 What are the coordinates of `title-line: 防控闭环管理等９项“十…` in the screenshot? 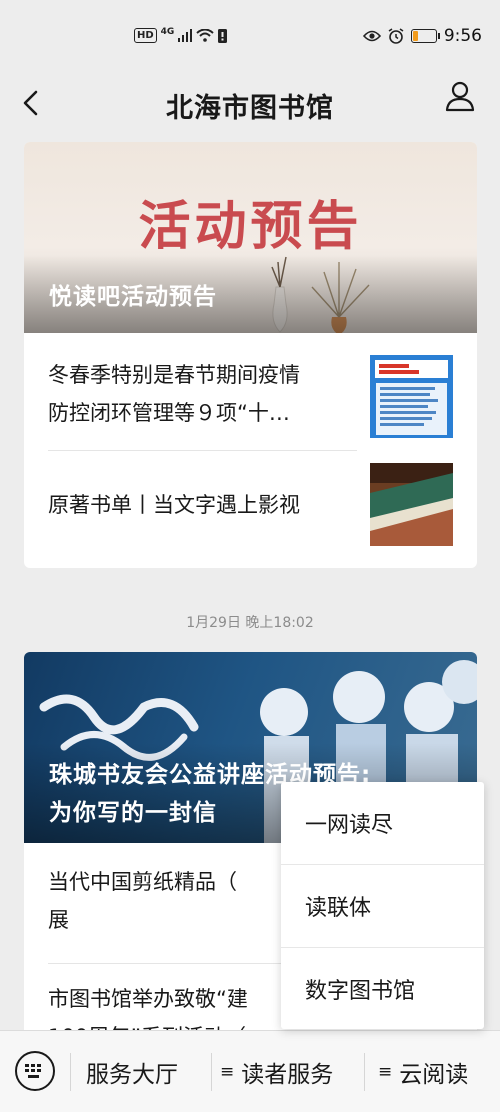 It's located at (169, 413).